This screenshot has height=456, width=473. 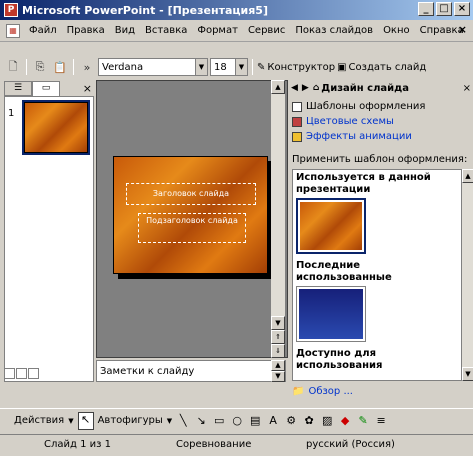 I want to click on home-icon: ⌂, so click(x=316, y=88).